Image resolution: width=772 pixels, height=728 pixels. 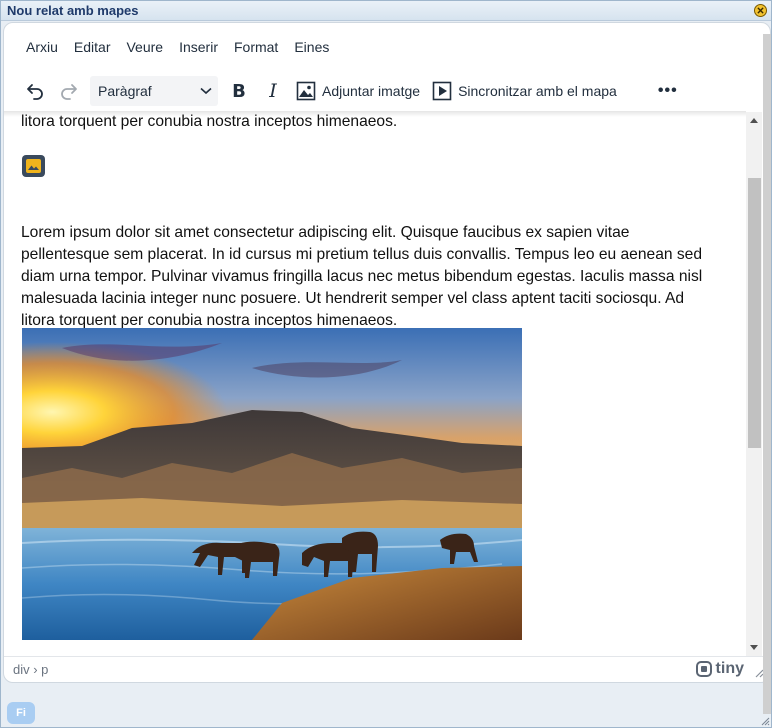 What do you see at coordinates (42, 47) in the screenshot?
I see `menu-item-file: Arxiu` at bounding box center [42, 47].